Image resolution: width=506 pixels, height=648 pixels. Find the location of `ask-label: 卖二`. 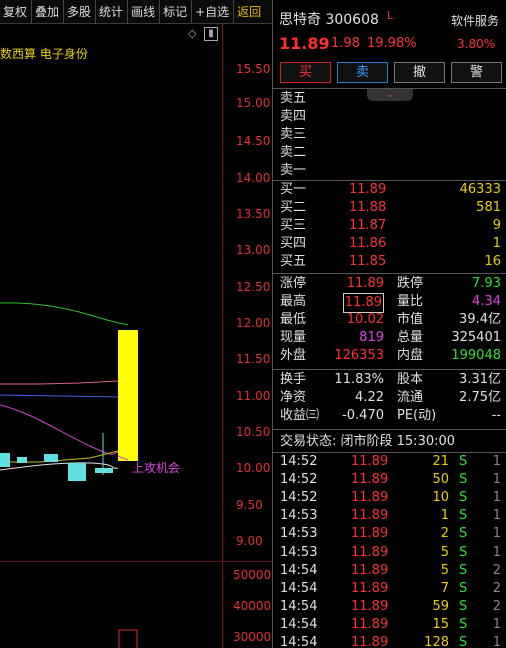

ask-label: 卖二 is located at coordinates (293, 152).